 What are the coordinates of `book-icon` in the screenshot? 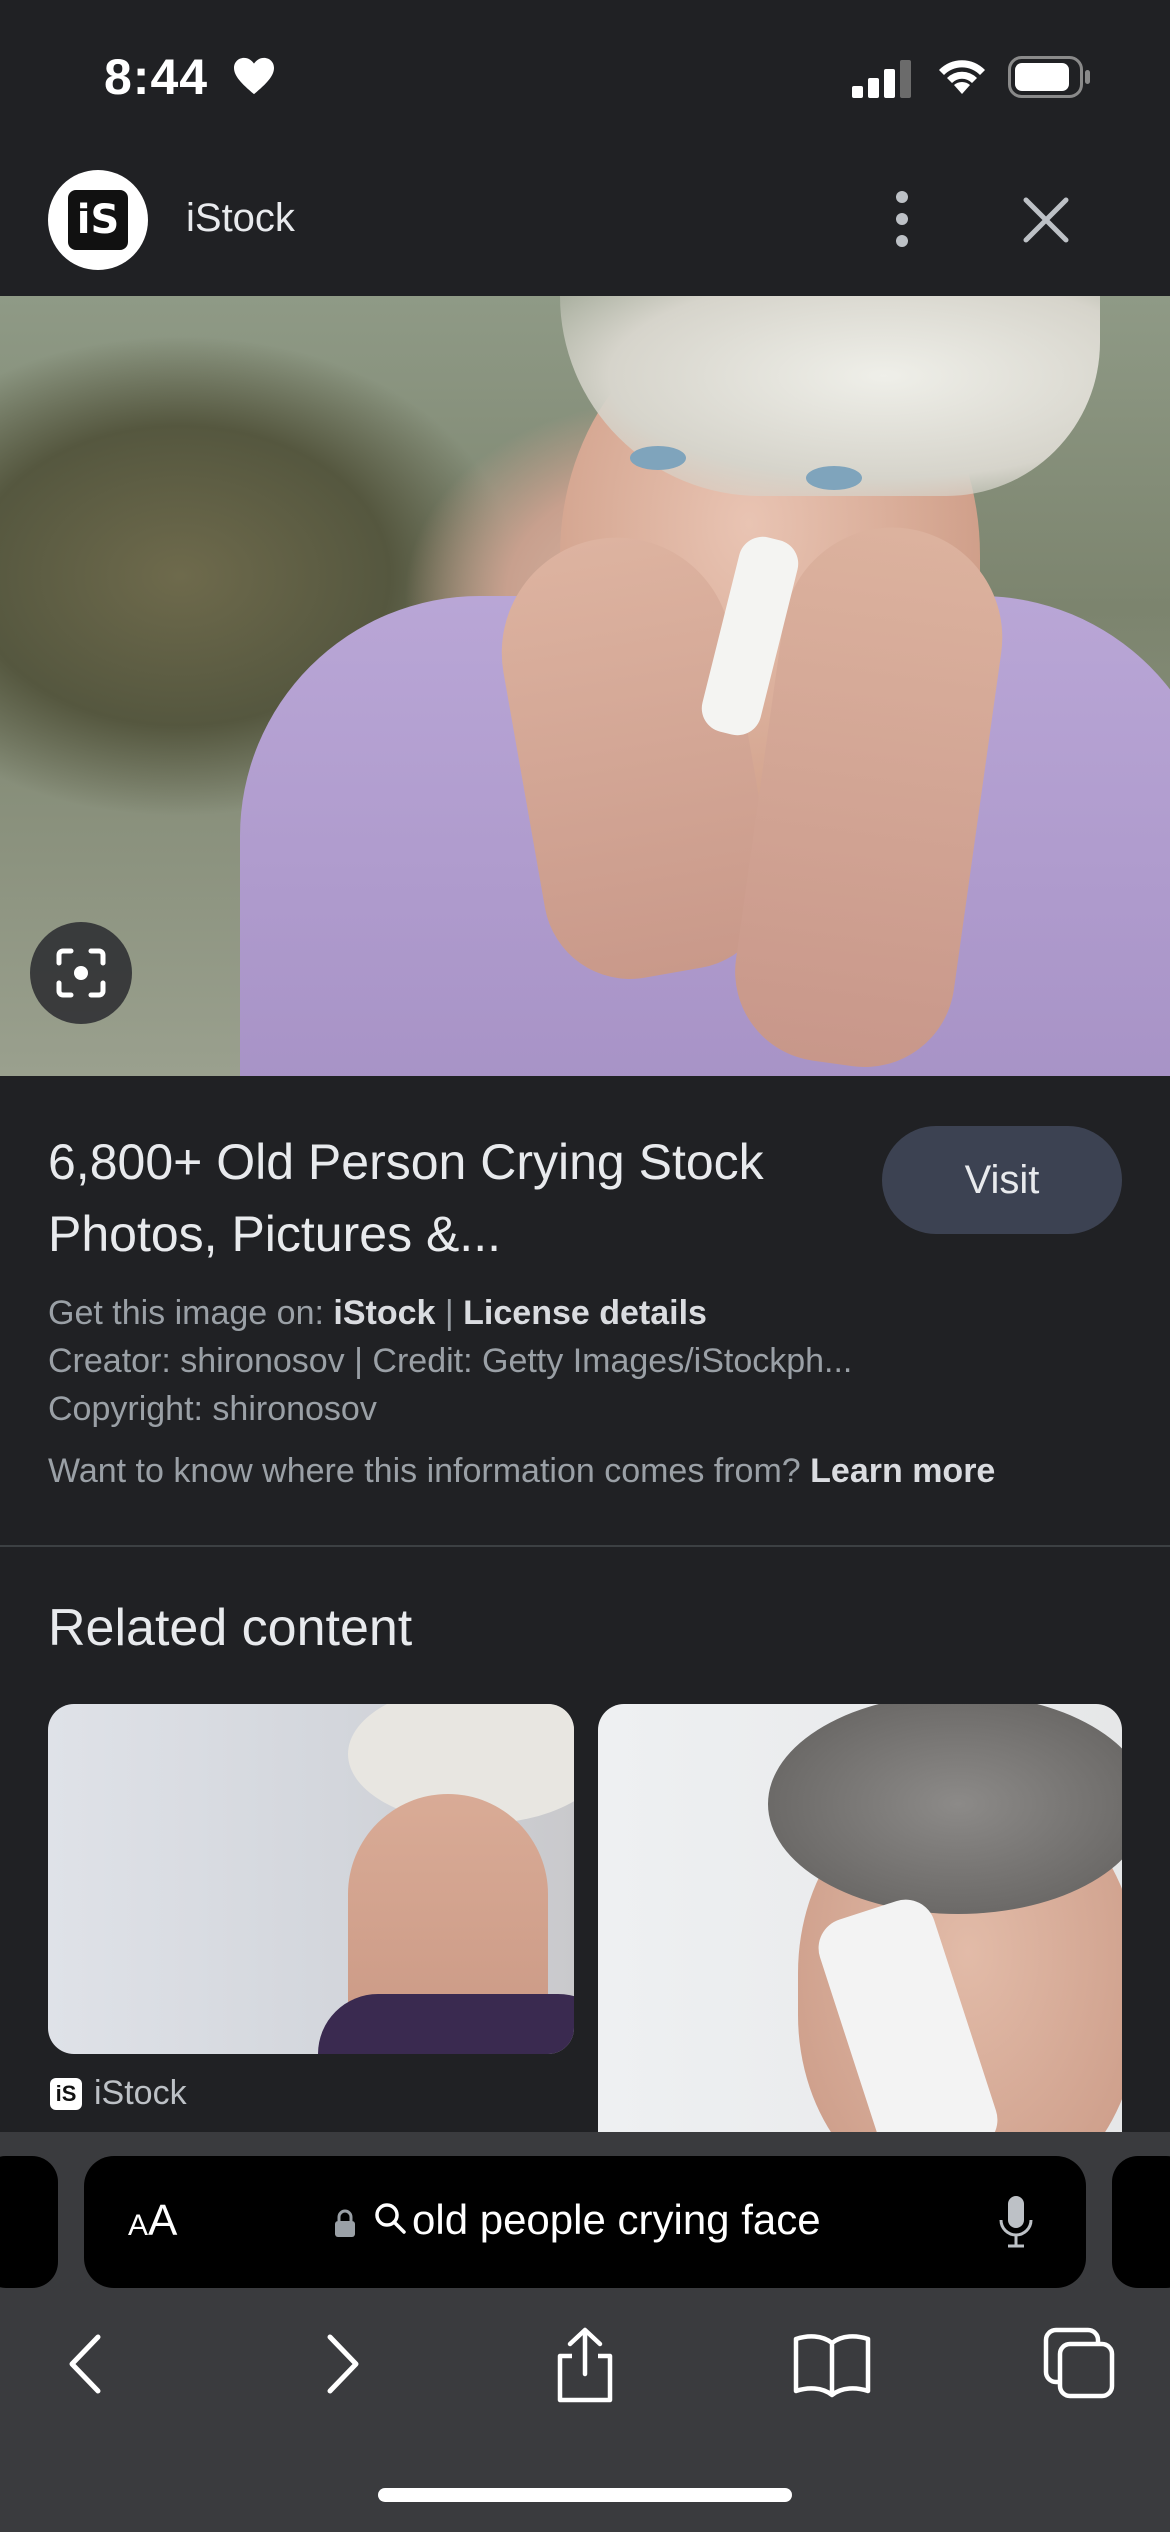 It's located at (832, 2366).